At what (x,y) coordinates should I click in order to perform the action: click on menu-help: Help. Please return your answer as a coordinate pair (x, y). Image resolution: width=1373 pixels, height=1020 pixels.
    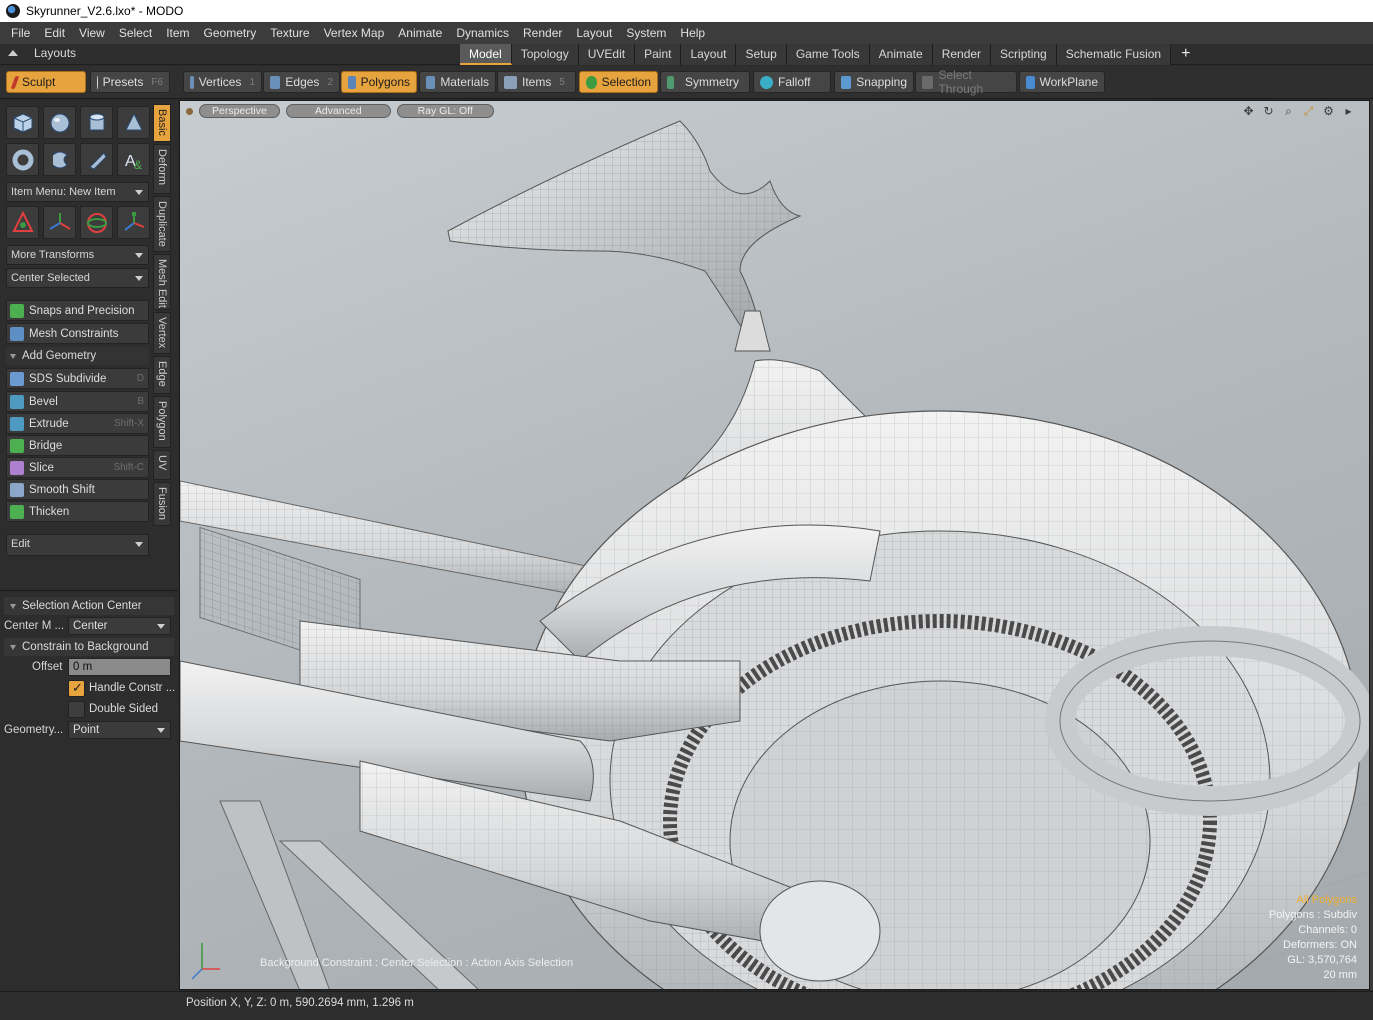
    Looking at the image, I should click on (692, 33).